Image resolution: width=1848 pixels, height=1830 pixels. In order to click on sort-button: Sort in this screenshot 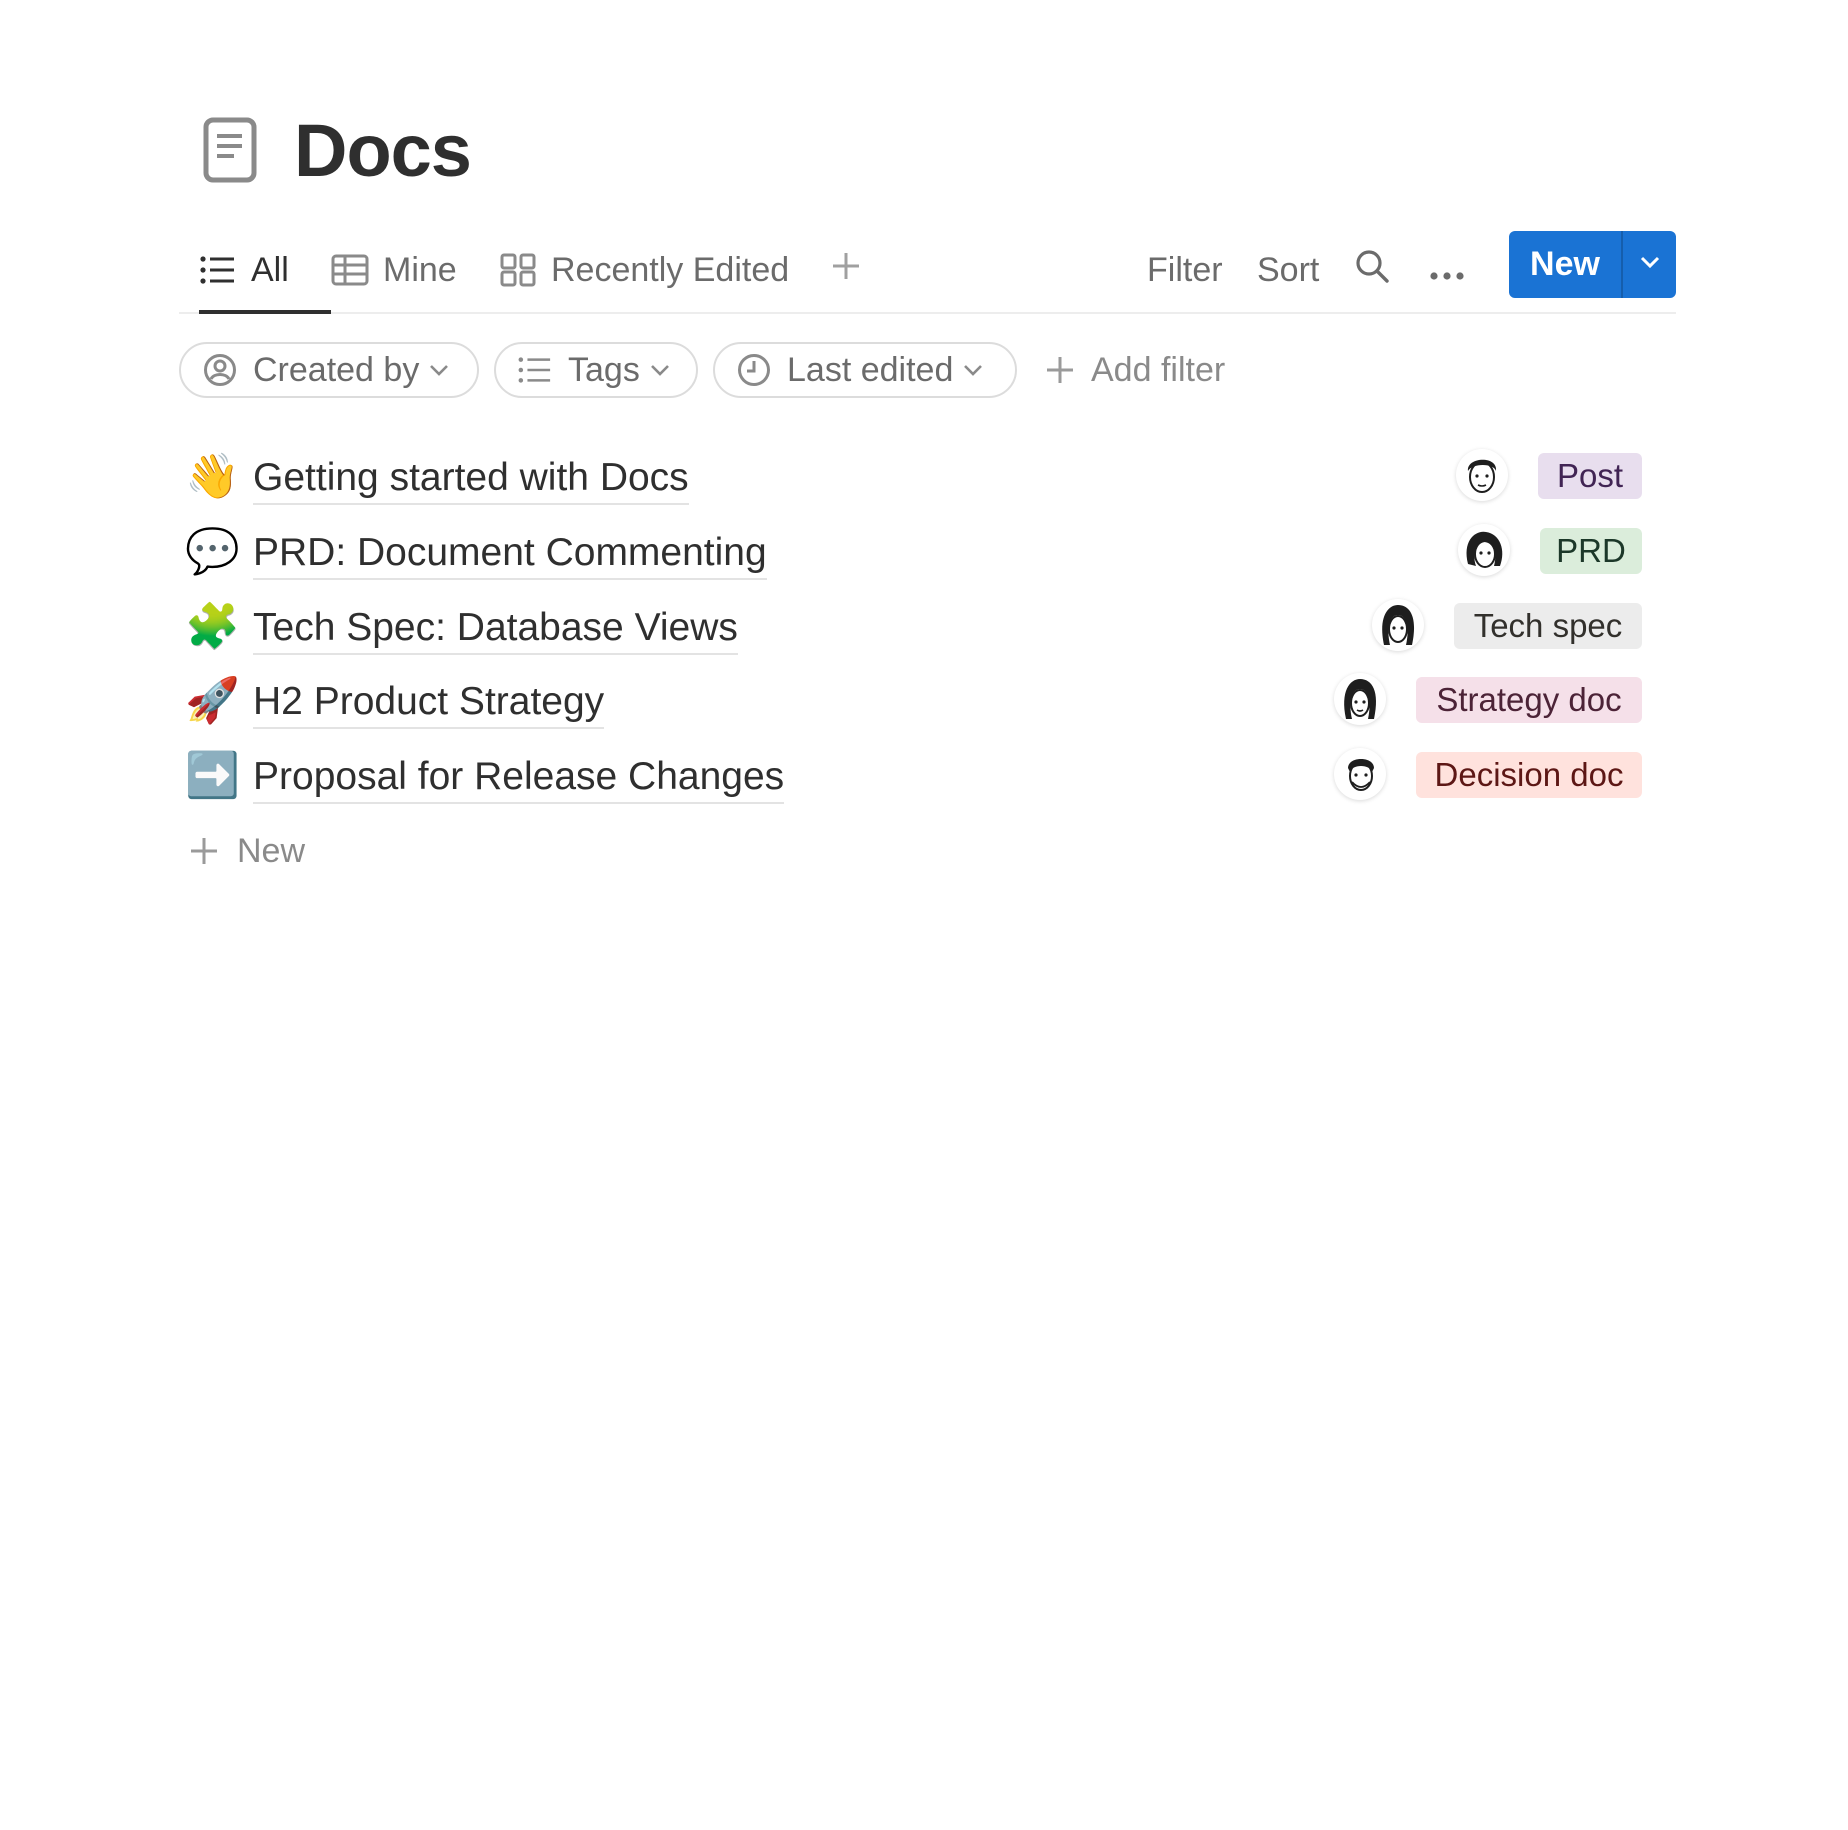, I will do `click(1288, 270)`.